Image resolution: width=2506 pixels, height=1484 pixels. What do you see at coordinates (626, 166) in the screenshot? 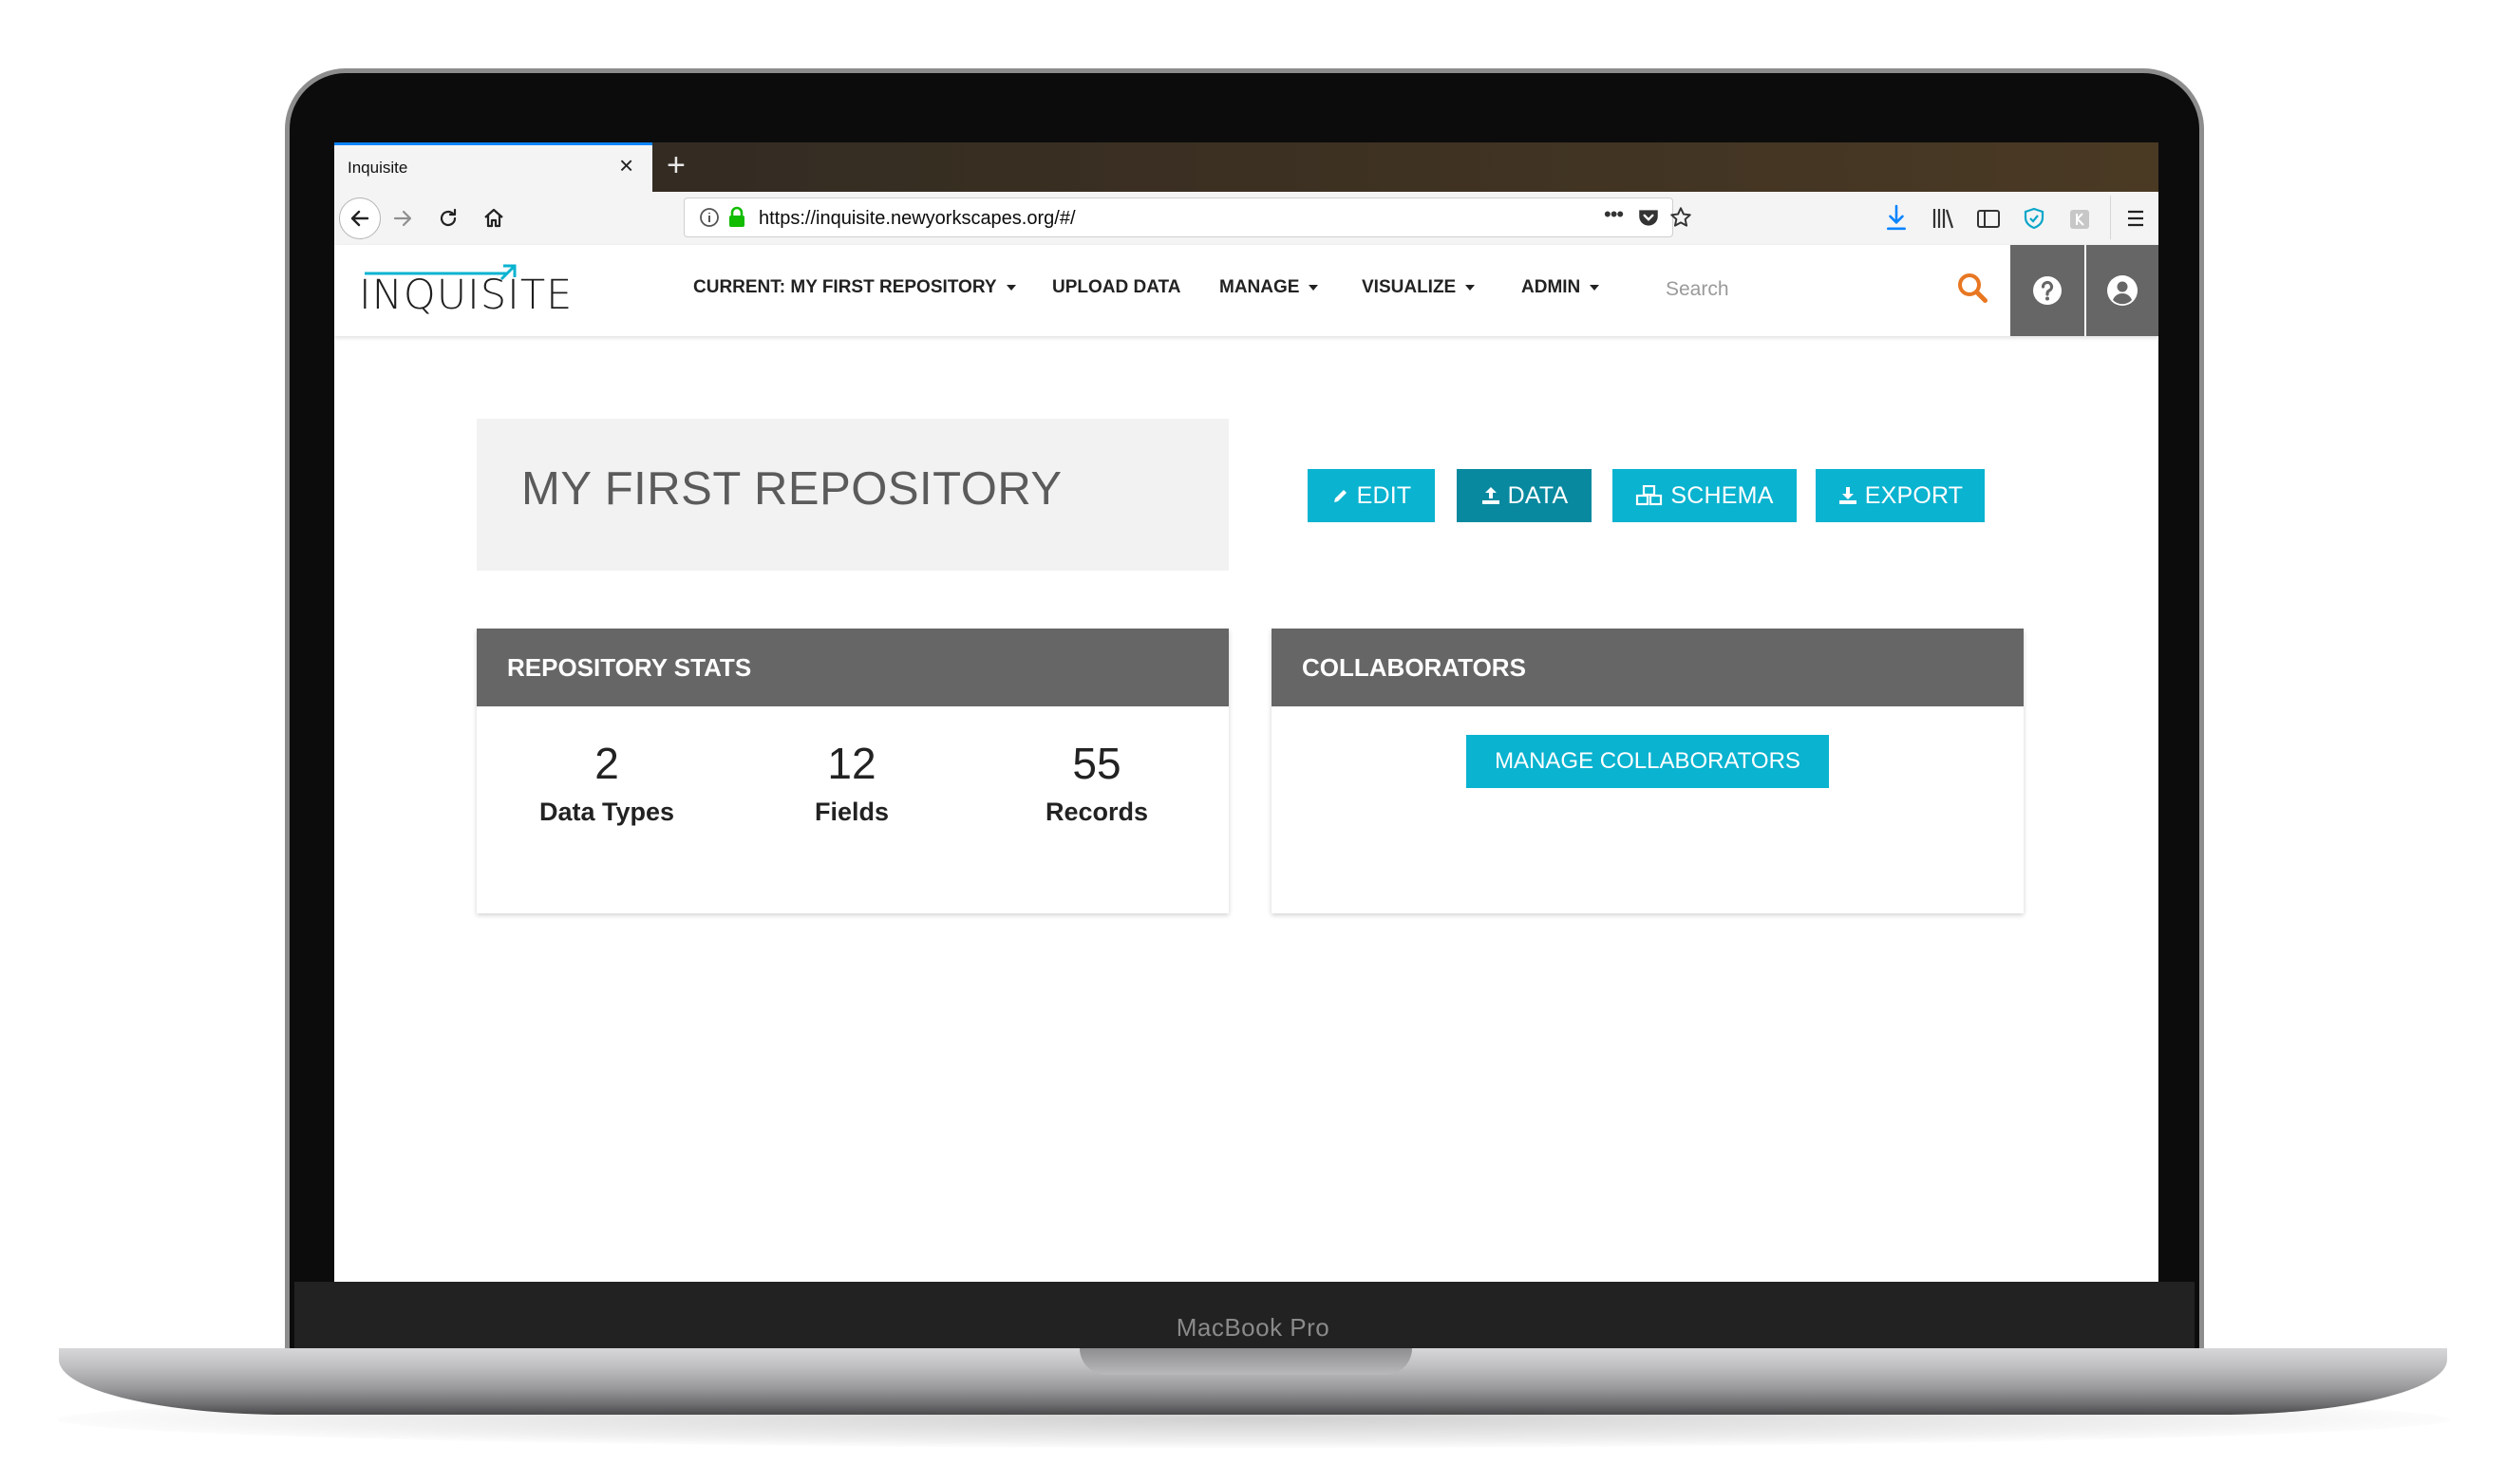
I see `tab-close-icon: ×` at bounding box center [626, 166].